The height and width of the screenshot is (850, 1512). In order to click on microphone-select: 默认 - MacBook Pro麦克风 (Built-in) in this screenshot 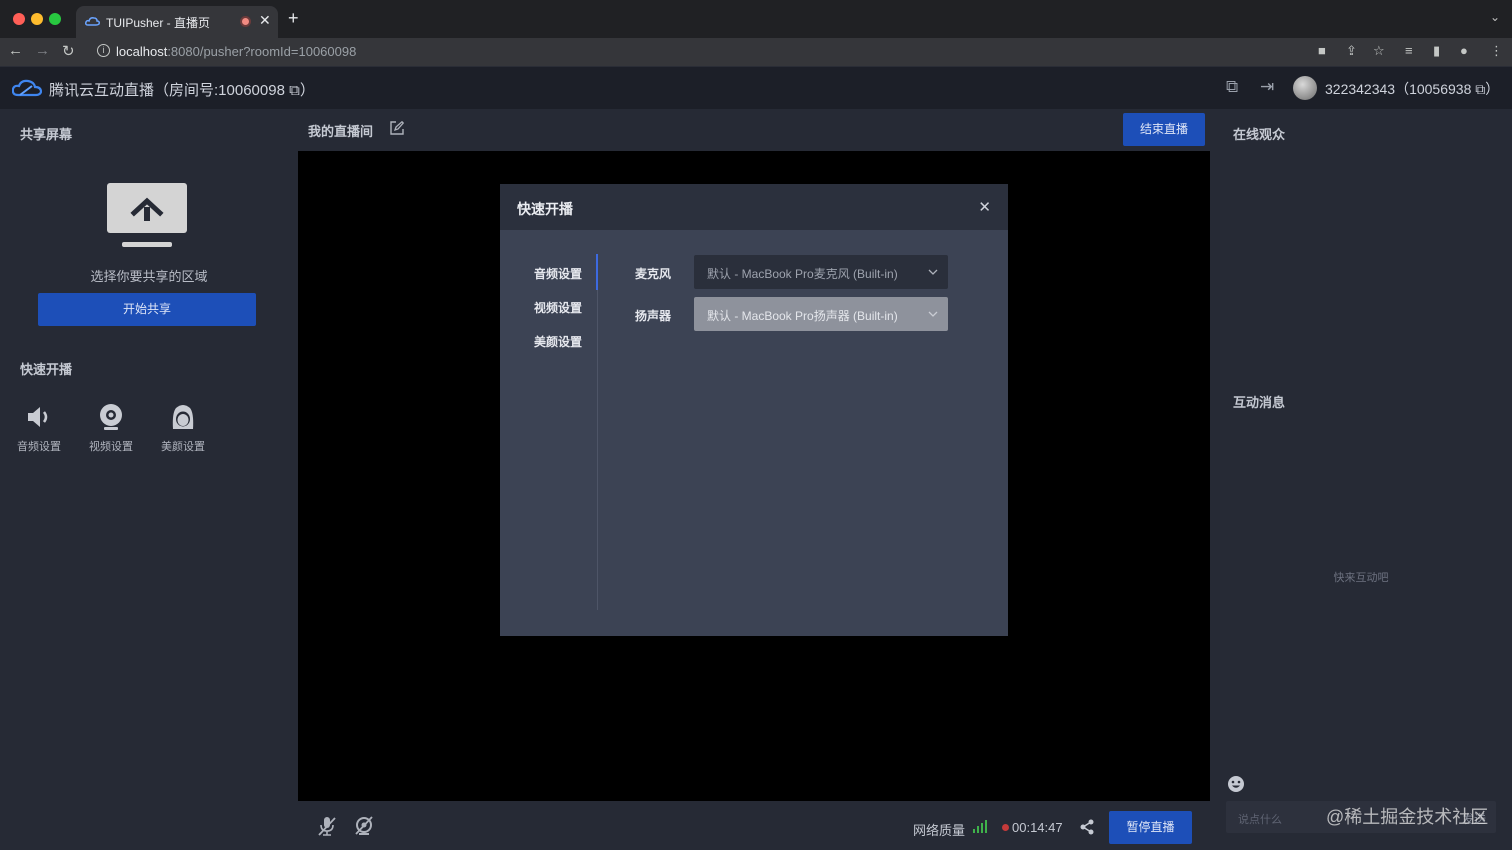, I will do `click(821, 272)`.